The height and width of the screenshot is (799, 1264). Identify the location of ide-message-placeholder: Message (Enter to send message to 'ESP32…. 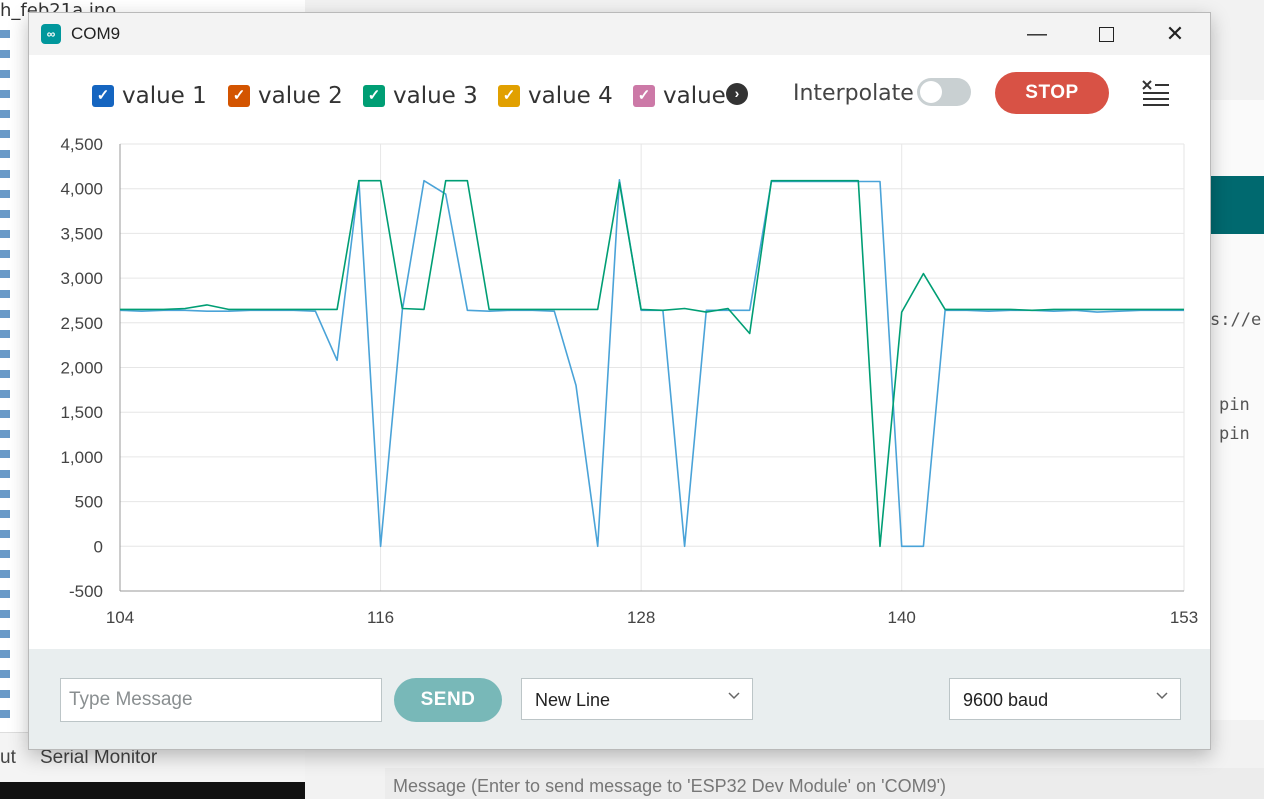
(670, 786).